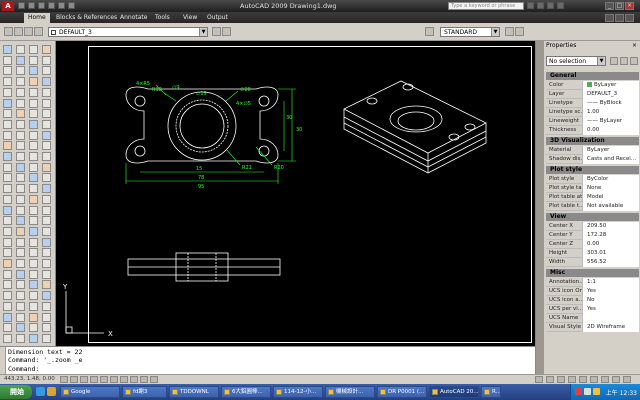 This screenshot has width=640, height=400. I want to click on selection-dropdown: No selection ▼, so click(576, 61).